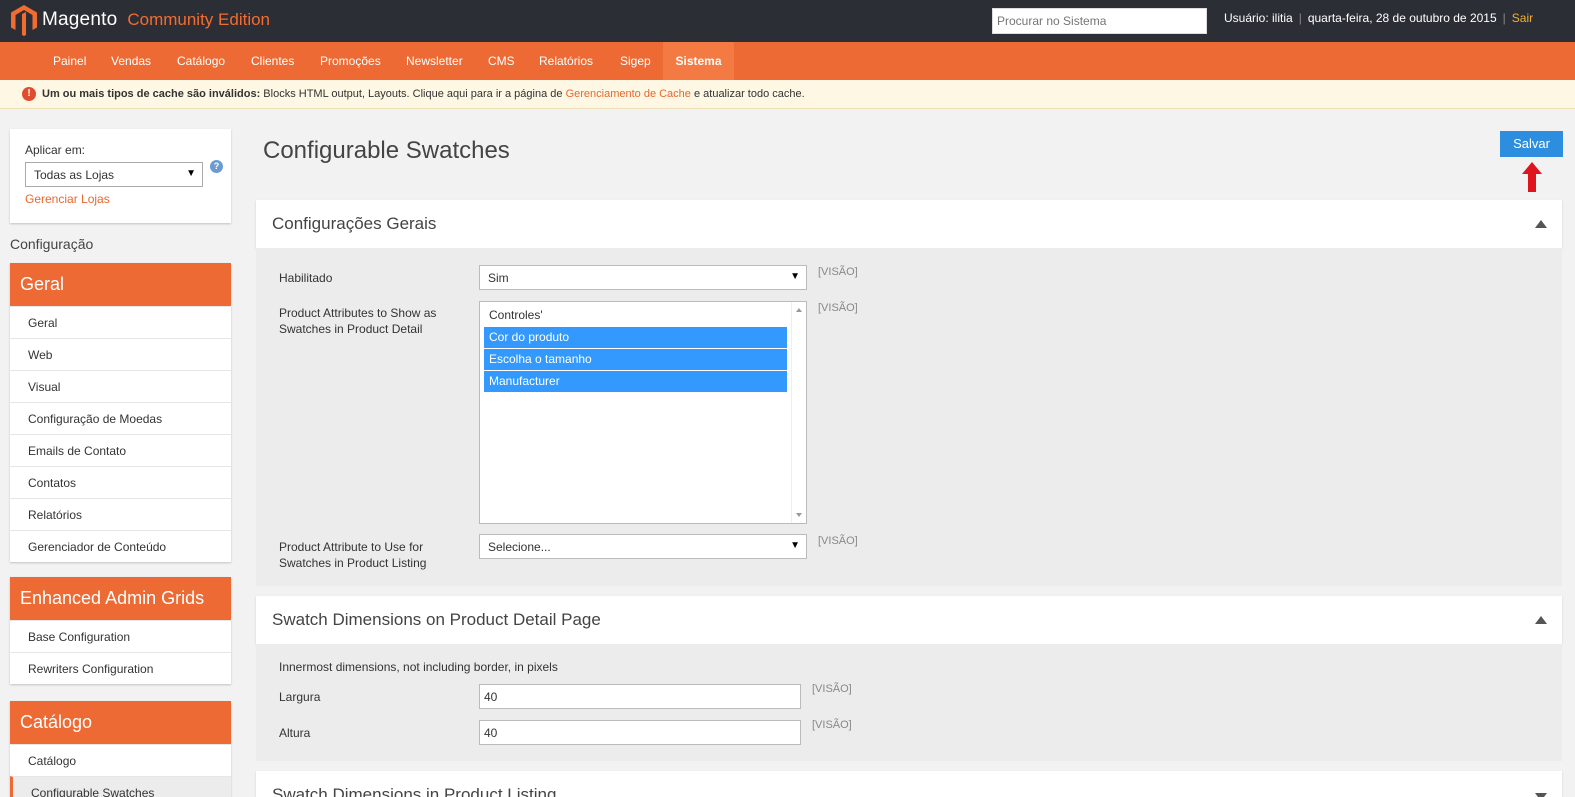 This screenshot has width=1575, height=797. What do you see at coordinates (1522, 18) in the screenshot?
I see `logout-link: Sair` at bounding box center [1522, 18].